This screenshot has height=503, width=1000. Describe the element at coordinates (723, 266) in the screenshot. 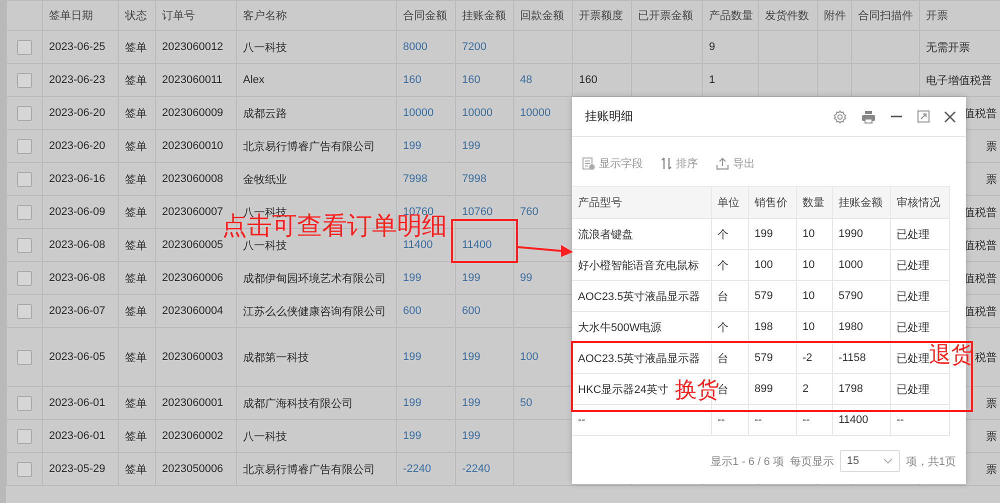

I see `table-cell: 个` at that location.